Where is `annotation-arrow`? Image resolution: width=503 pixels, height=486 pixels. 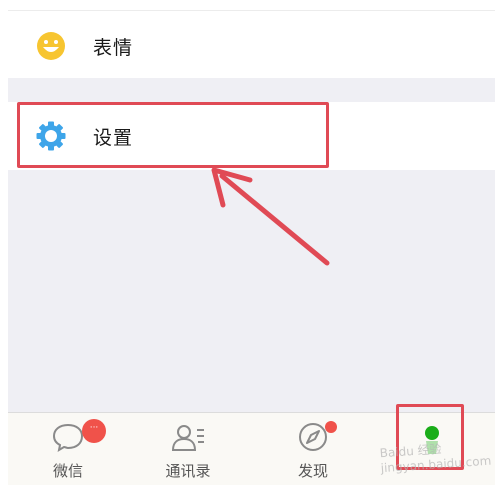
annotation-arrow is located at coordinates (270, 216).